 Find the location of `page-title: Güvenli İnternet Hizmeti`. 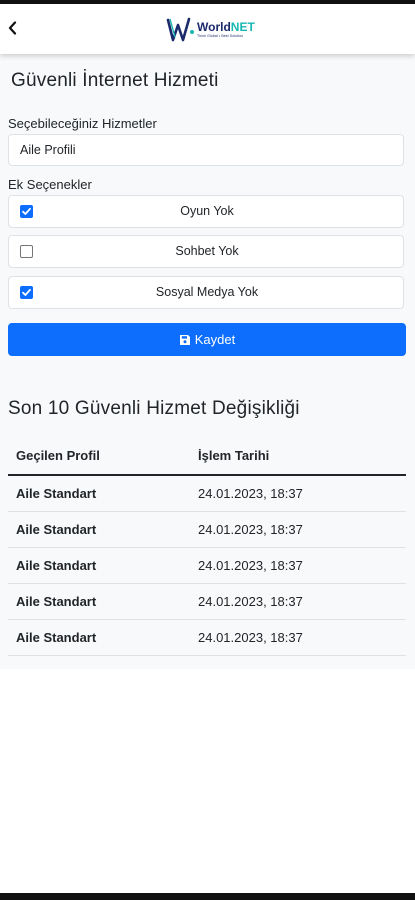

page-title: Güvenli İnternet Hizmeti is located at coordinates (115, 80).